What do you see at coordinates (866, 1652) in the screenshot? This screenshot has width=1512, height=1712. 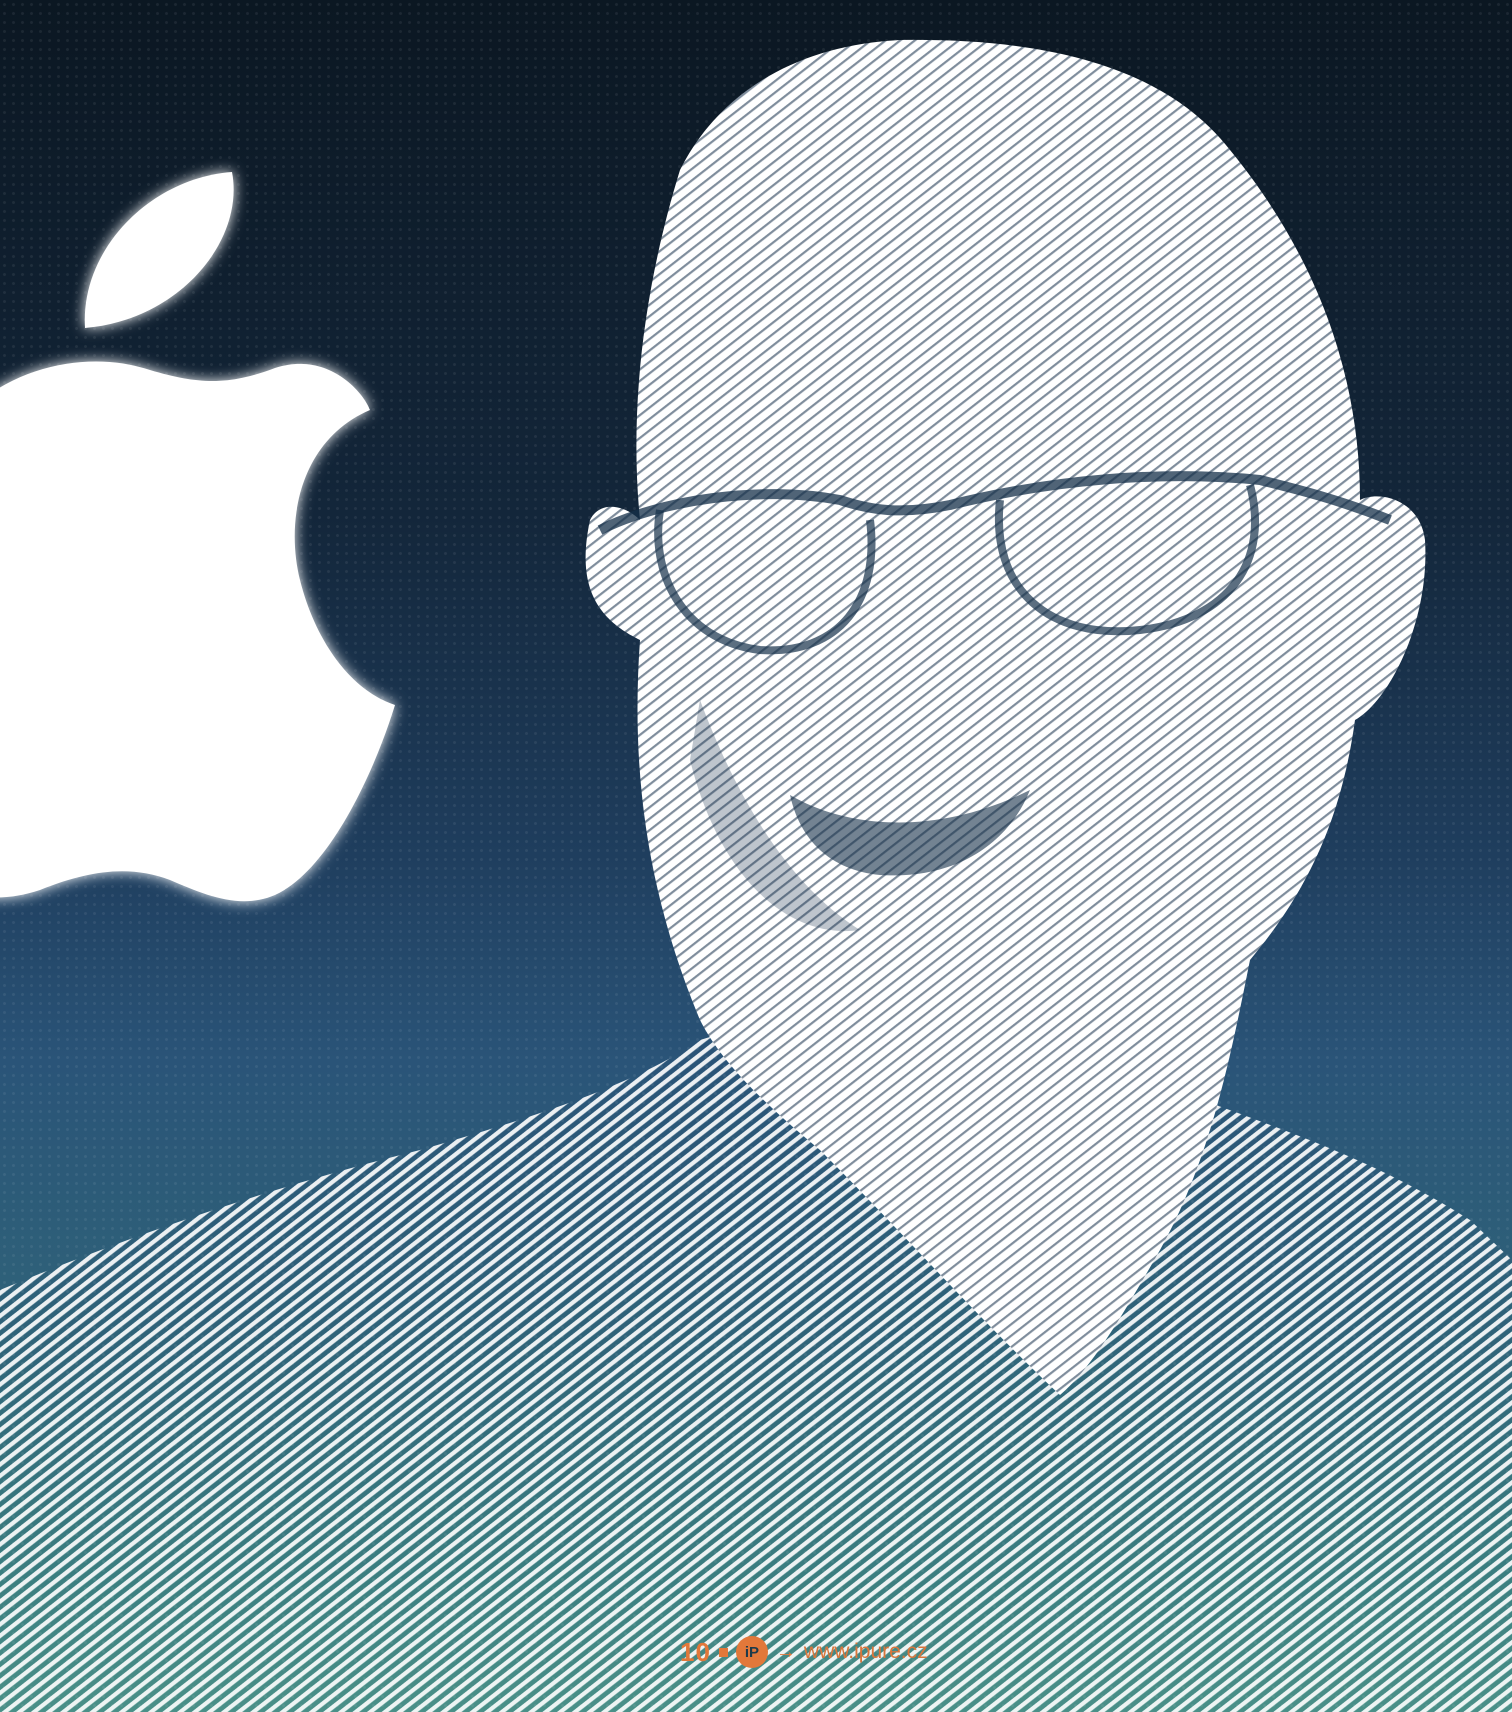 I see `site-url-link: www.ipure.cz` at bounding box center [866, 1652].